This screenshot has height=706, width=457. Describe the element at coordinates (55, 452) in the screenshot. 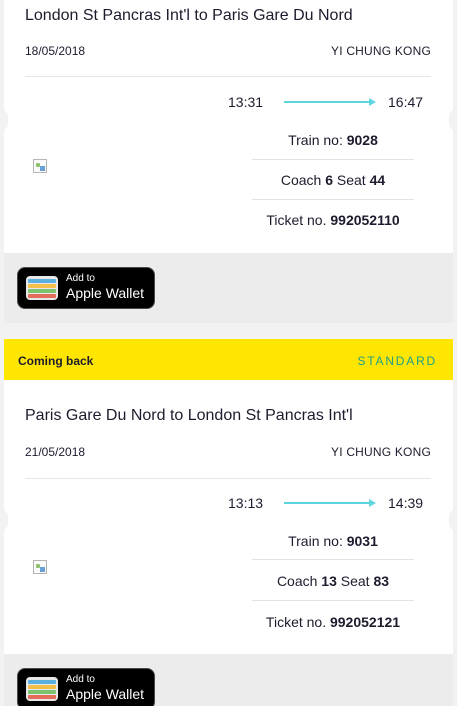

I see `travel-date: 21/05/2018` at that location.